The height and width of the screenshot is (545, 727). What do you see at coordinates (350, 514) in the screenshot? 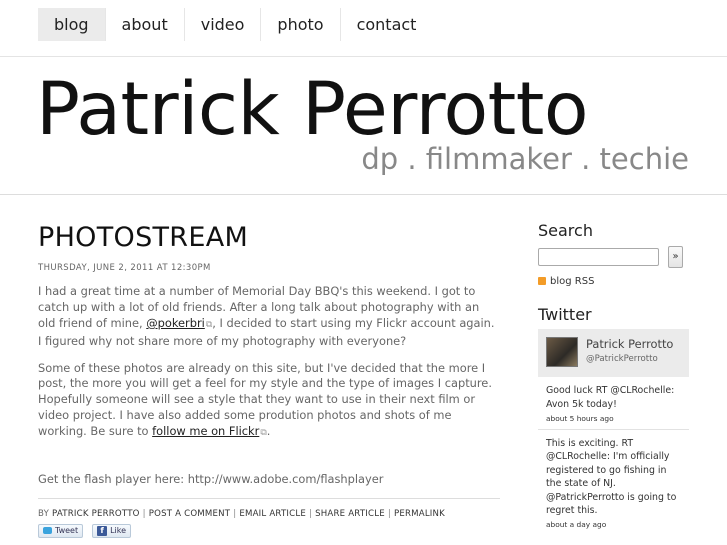
I see `share-article-link: SHARE ARTICLE` at bounding box center [350, 514].